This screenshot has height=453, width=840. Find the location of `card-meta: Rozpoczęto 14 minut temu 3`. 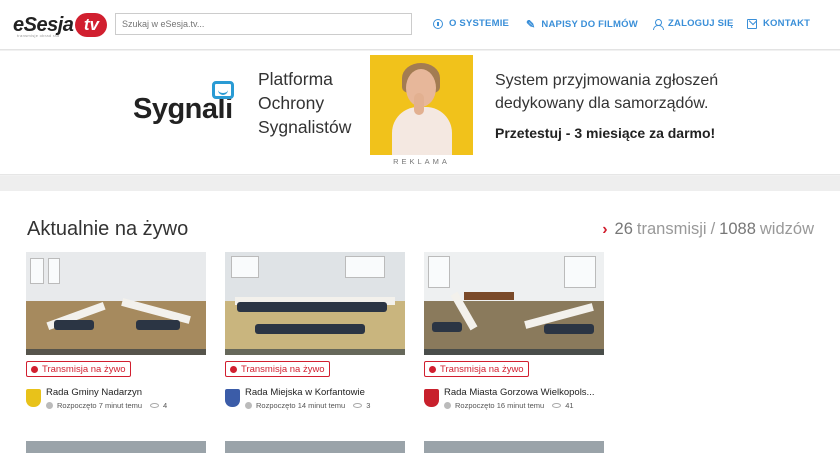

card-meta: Rozpoczęto 14 minut temu 3 is located at coordinates (307, 405).